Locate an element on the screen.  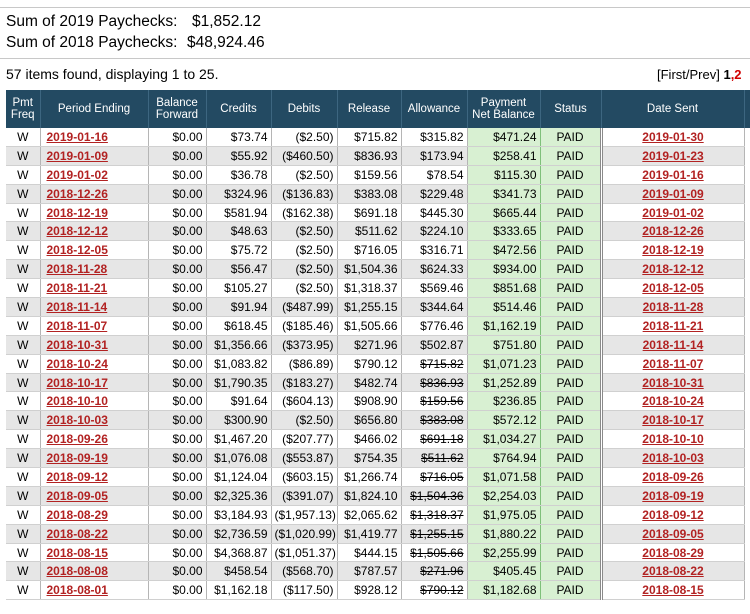
col-date-sent: Date Sent is located at coordinates (673, 109).